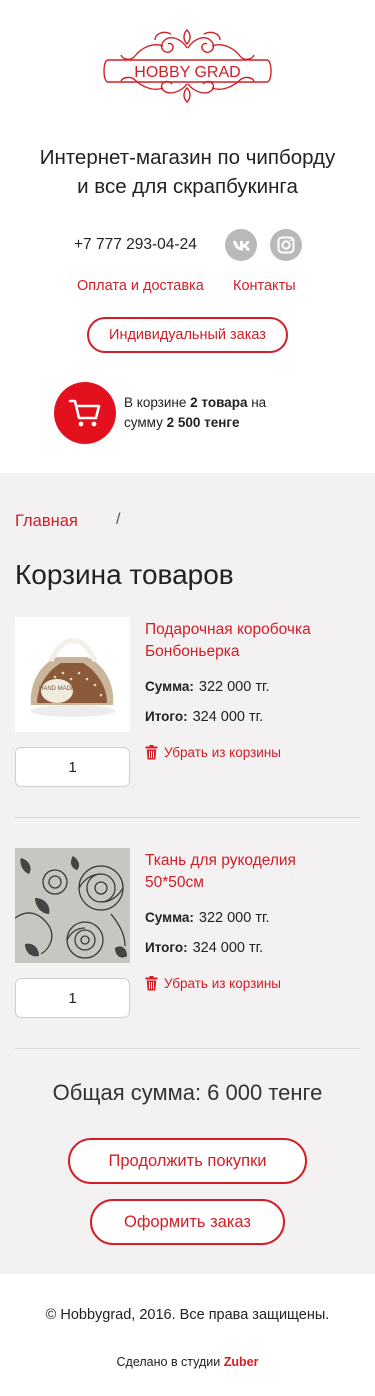 This screenshot has width=375, height=1396. Describe the element at coordinates (170, 1362) in the screenshot. I see `made-by-prefix: Сделано в студии` at that location.